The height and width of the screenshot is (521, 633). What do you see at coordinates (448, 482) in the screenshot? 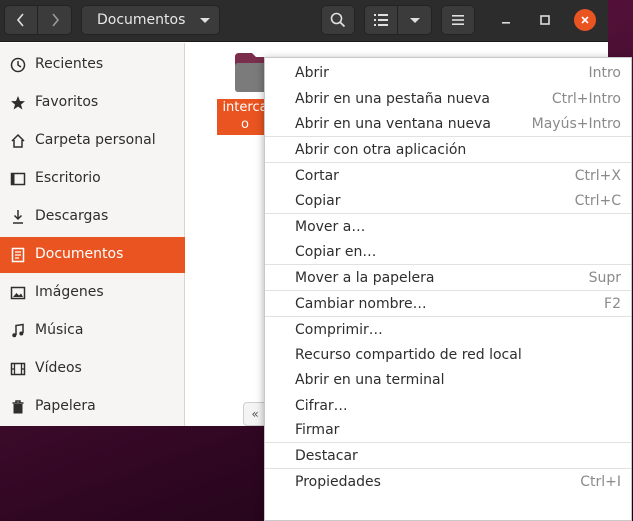
I see `menu-item-propiedades: Propiedades Ctrl+I` at bounding box center [448, 482].